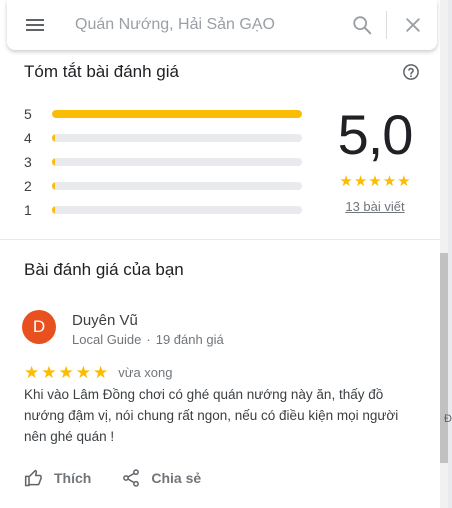  I want to click on like-button: Thích, so click(57, 478).